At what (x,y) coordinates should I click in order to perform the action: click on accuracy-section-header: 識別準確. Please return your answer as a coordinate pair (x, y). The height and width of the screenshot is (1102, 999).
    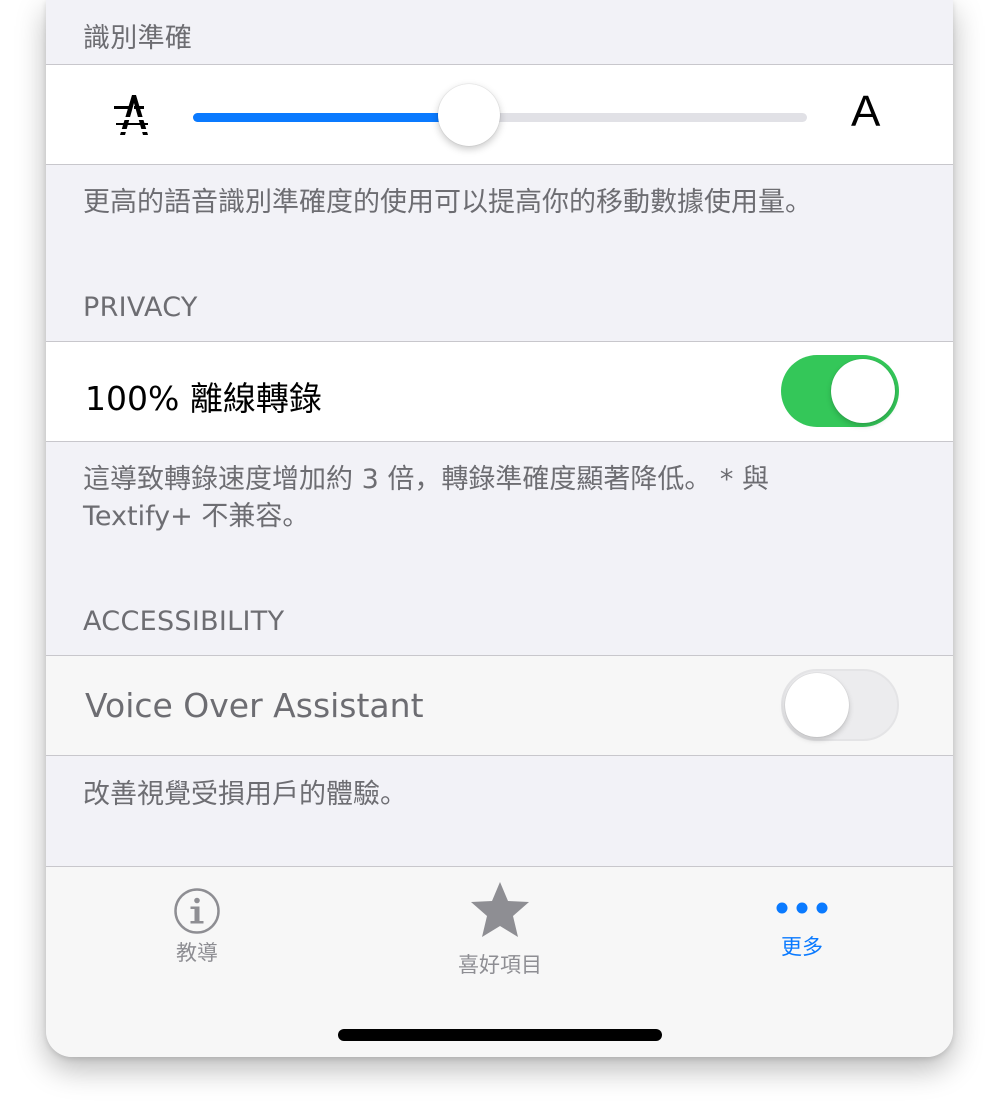
    Looking at the image, I should click on (138, 38).